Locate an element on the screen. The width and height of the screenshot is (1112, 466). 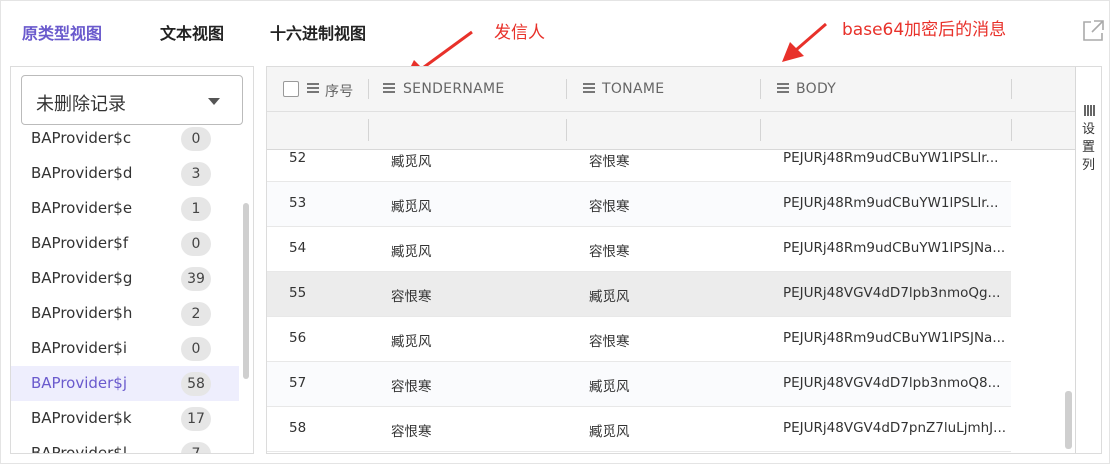
caret-down-icon is located at coordinates (214, 101).